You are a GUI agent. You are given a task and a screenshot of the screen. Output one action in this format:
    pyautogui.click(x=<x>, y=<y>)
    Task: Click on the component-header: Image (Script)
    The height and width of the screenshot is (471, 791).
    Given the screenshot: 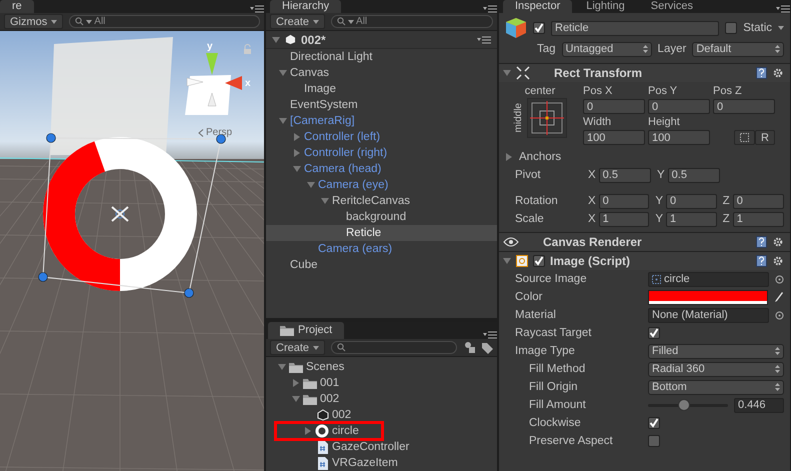 What is the action you would take?
    pyautogui.click(x=644, y=260)
    